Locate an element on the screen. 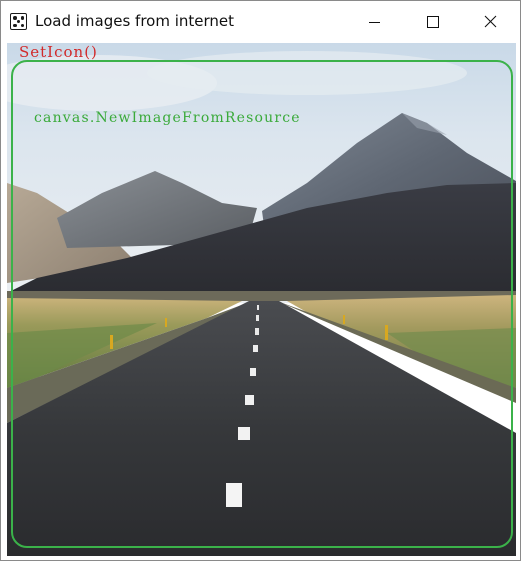 The height and width of the screenshot is (563, 523). minimize-icon is located at coordinates (374, 22).